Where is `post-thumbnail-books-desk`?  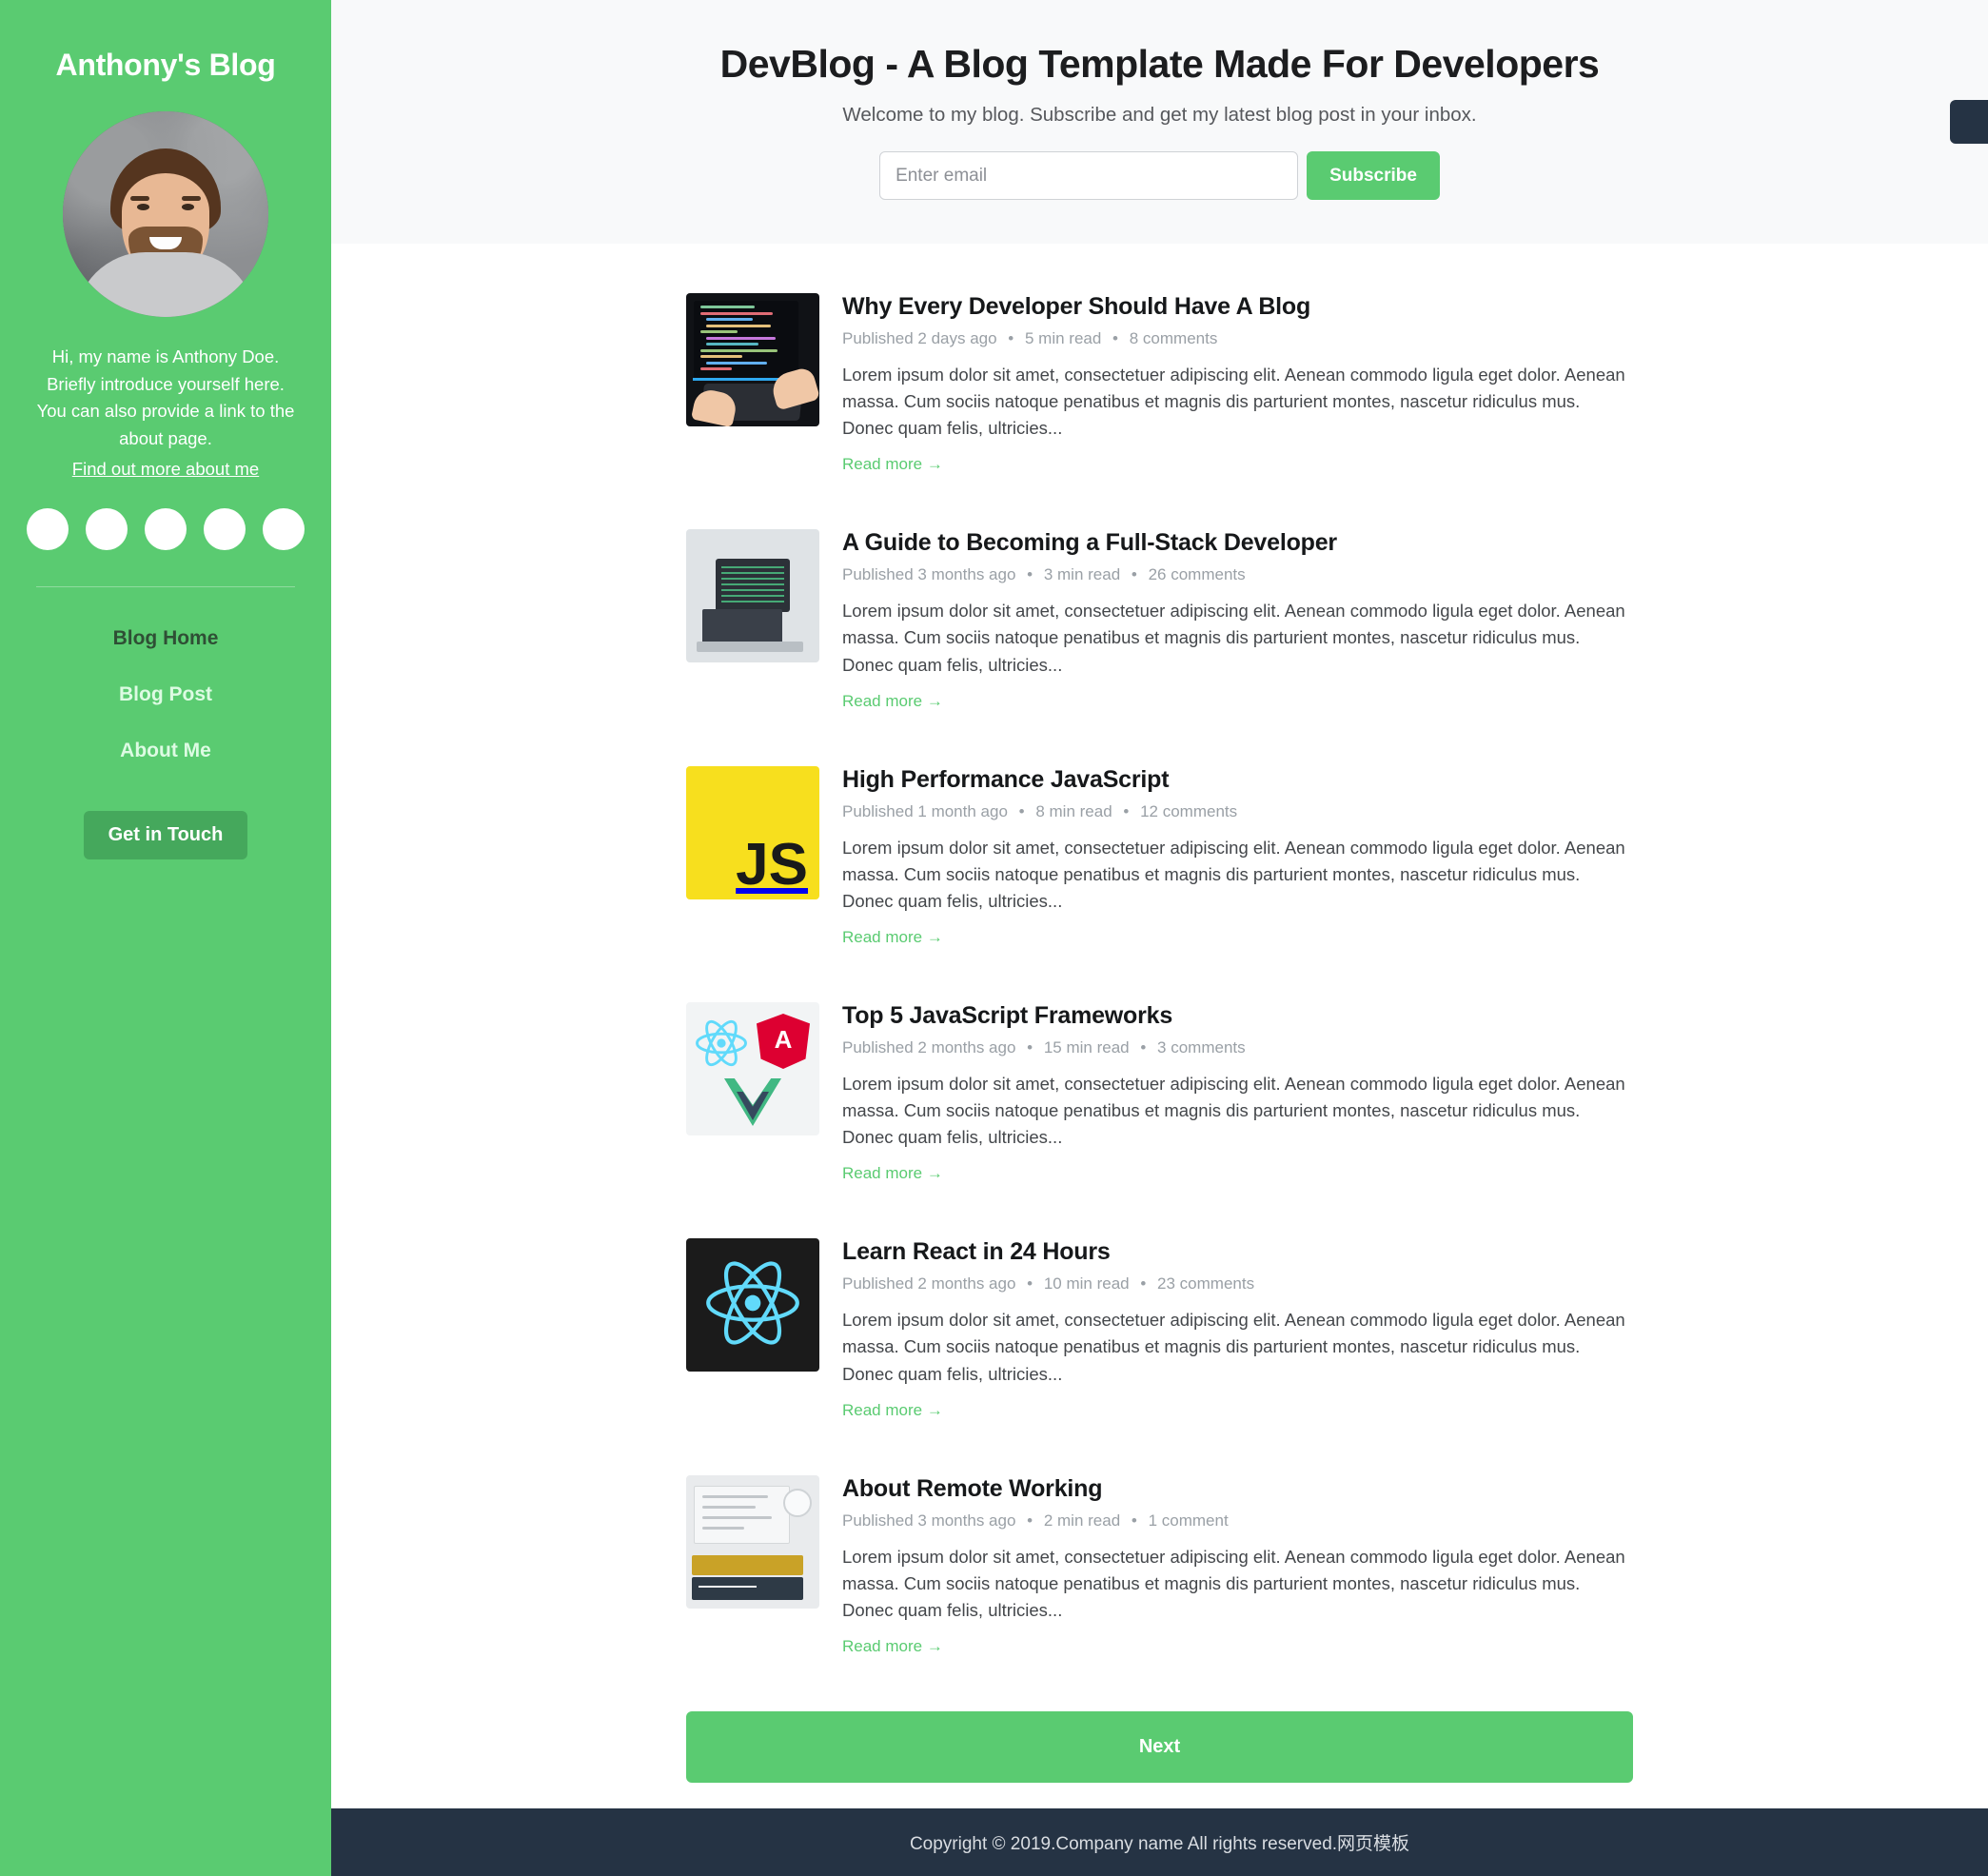
post-thumbnail-books-desk is located at coordinates (752, 1541).